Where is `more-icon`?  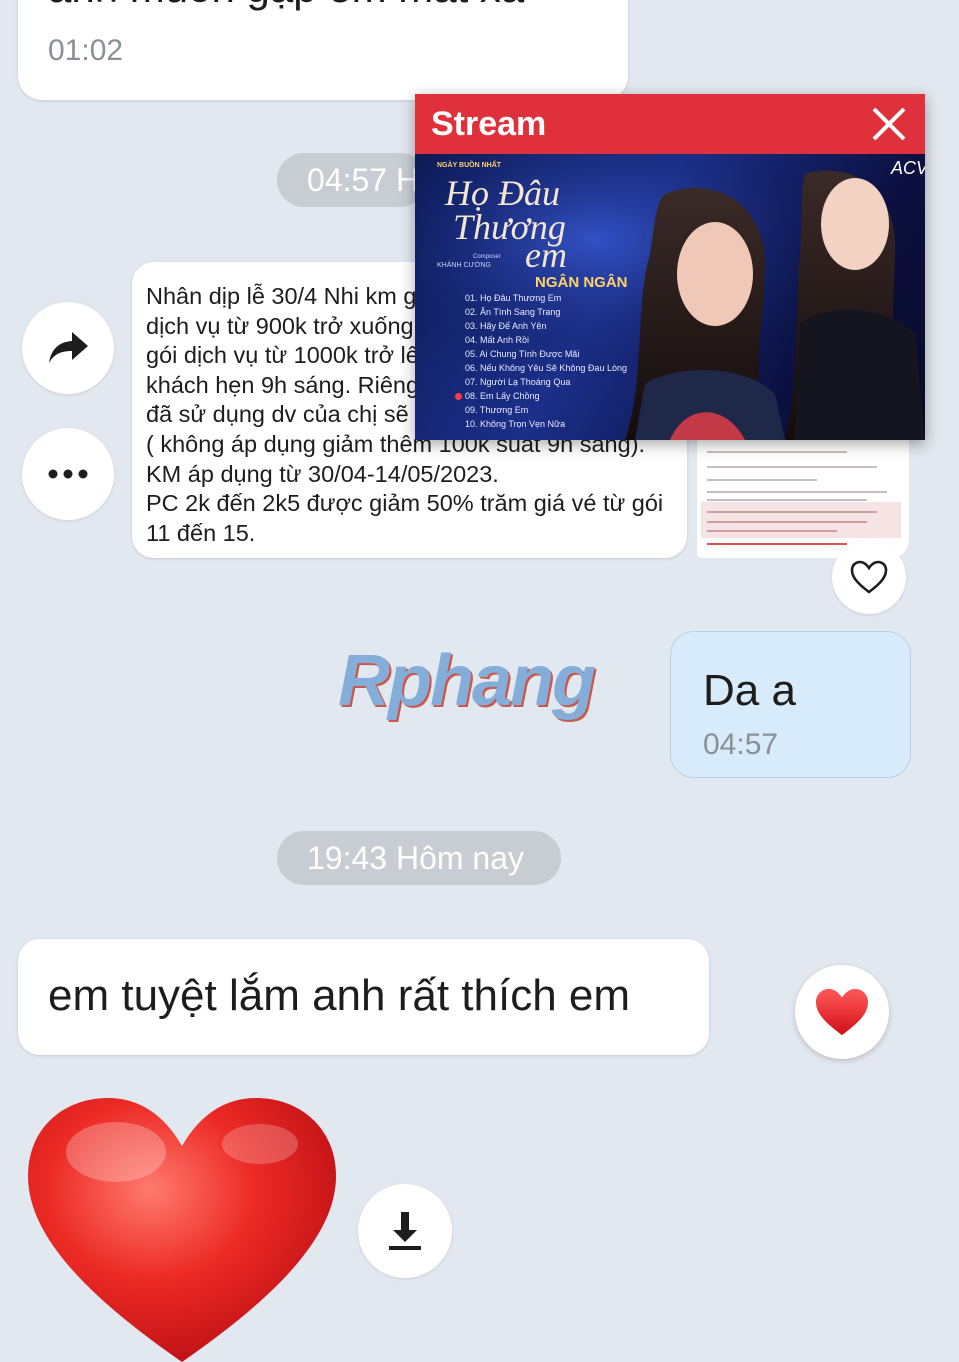 more-icon is located at coordinates (68, 474).